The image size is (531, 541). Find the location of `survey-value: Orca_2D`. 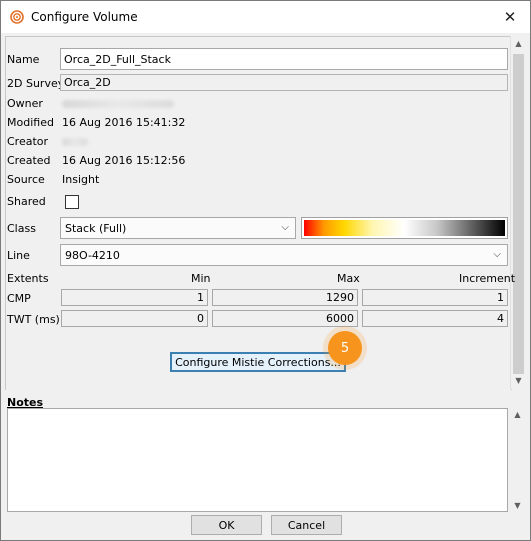

survey-value: Orca_2D is located at coordinates (87, 82).